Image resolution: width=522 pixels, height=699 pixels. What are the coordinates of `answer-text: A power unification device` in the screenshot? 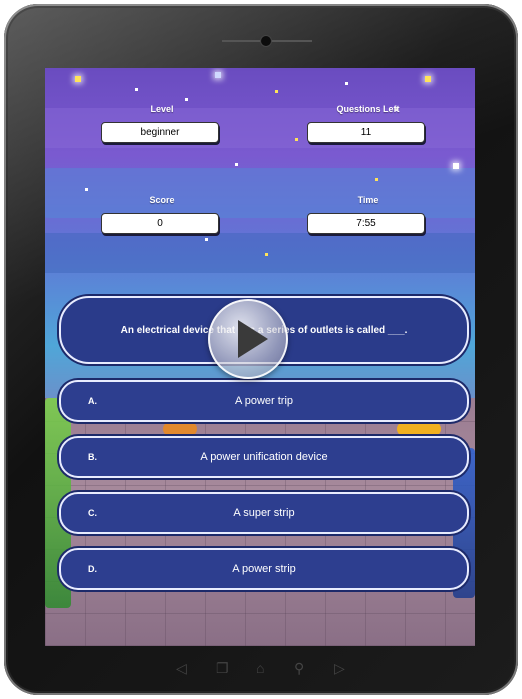 It's located at (264, 457).